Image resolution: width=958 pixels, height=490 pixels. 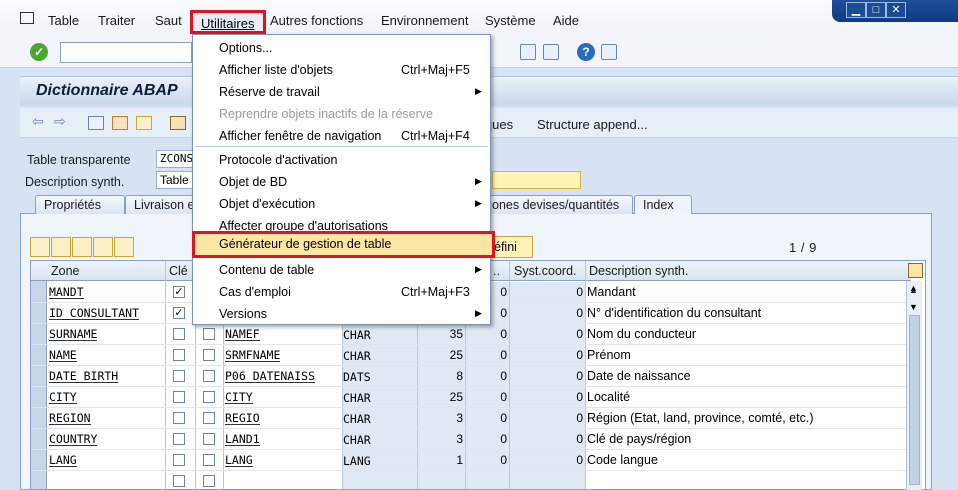 I want to click on field-name-cell: REGION, so click(x=70, y=418).